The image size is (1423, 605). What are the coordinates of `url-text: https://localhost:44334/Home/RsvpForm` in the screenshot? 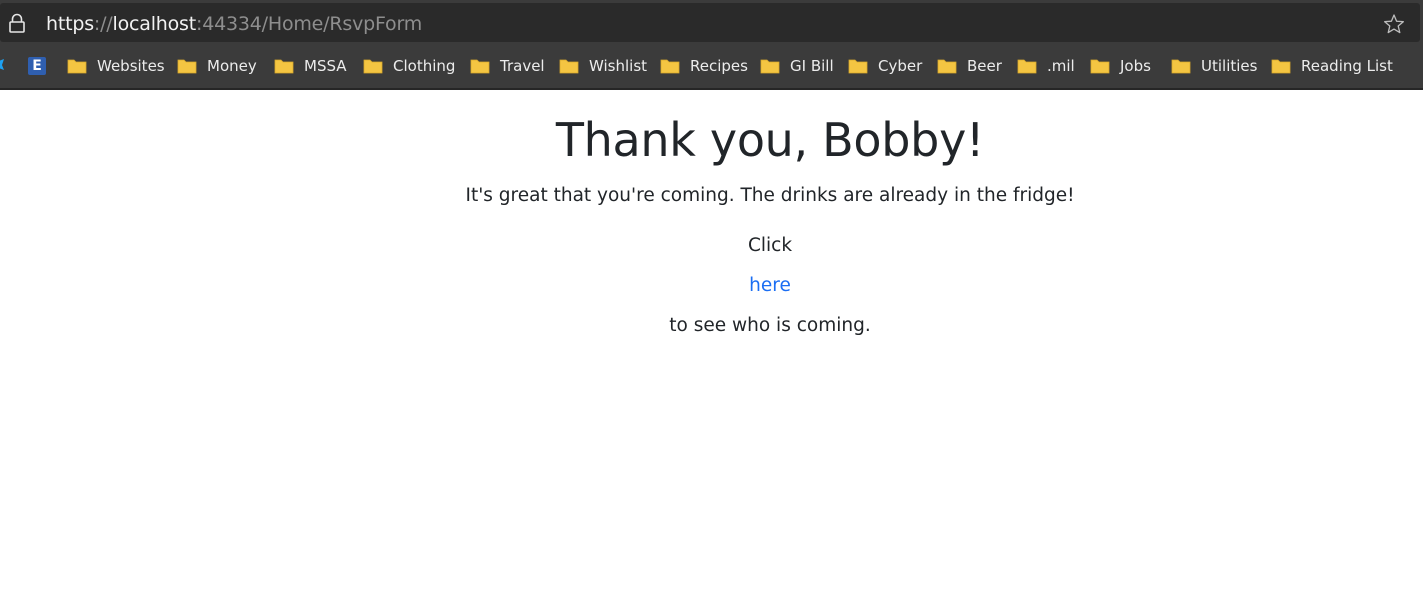 It's located at (234, 24).